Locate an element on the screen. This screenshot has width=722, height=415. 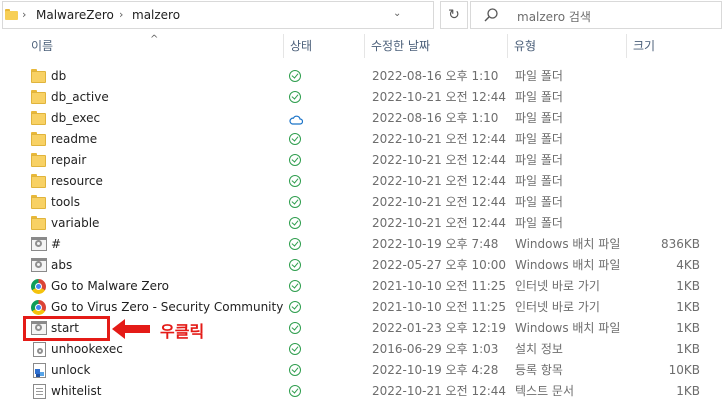
search-icon is located at coordinates (491, 15).